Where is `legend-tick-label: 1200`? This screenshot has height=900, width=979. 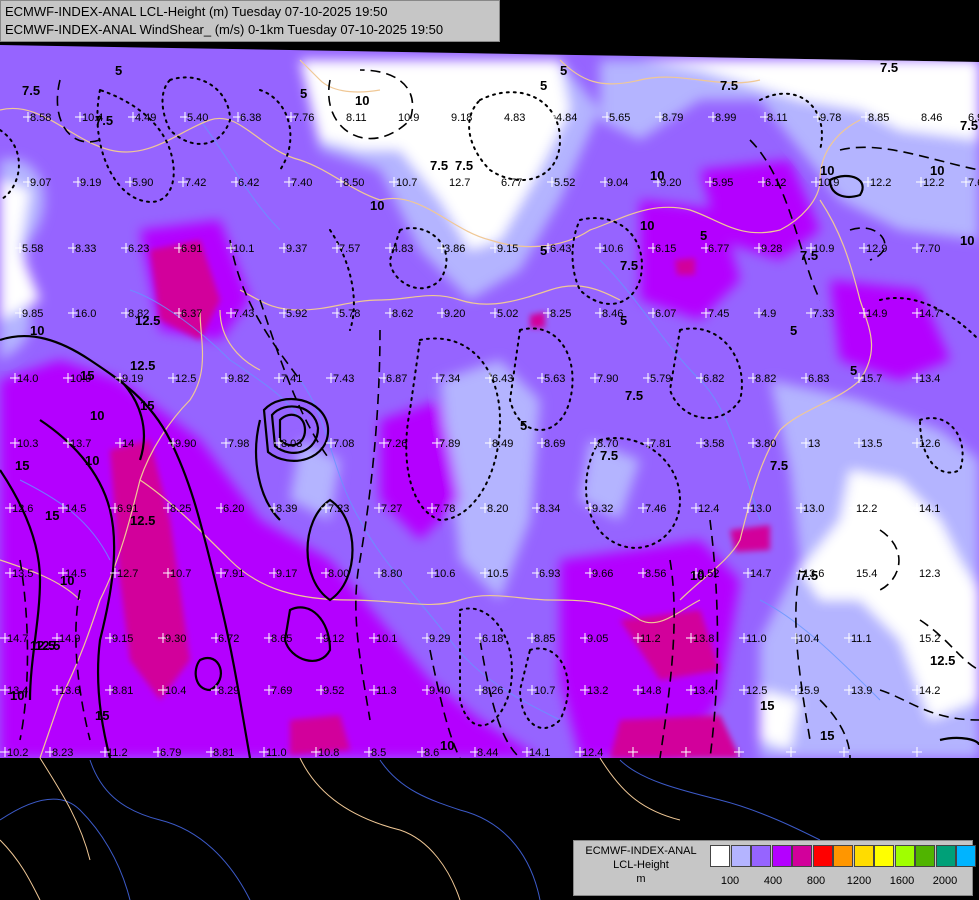
legend-tick-label: 1200 is located at coordinates (859, 881).